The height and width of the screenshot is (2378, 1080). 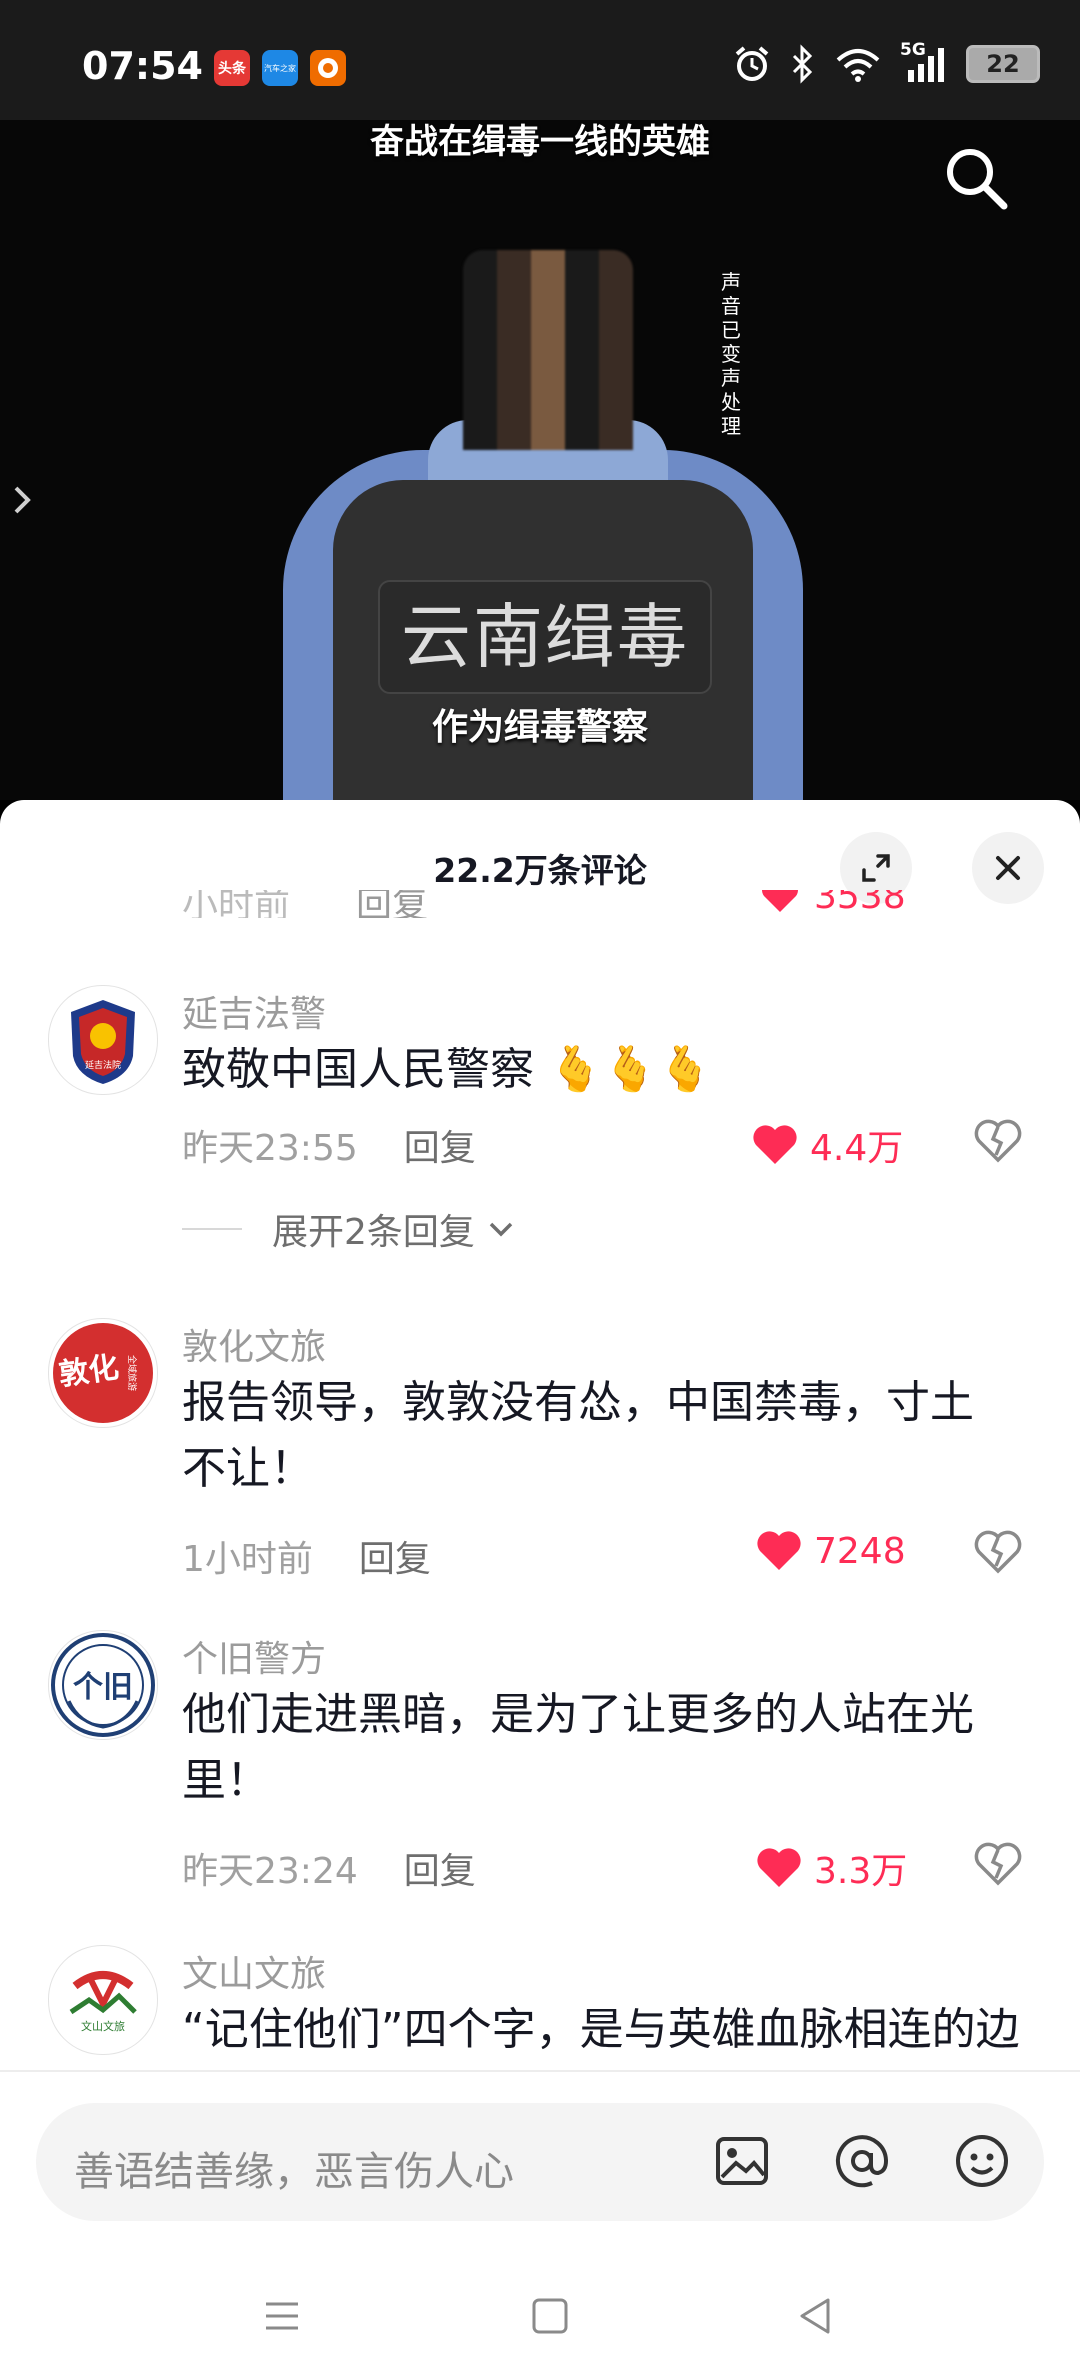 I want to click on avatar: 文山文旅, so click(x=103, y=2000).